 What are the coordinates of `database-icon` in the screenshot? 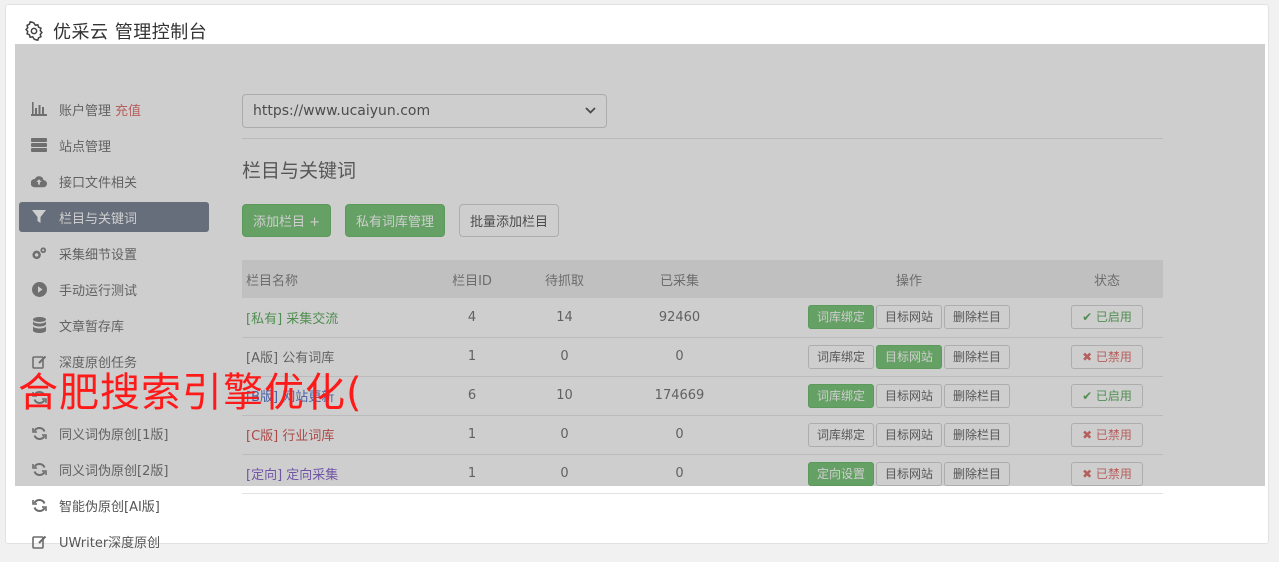 It's located at (39, 325).